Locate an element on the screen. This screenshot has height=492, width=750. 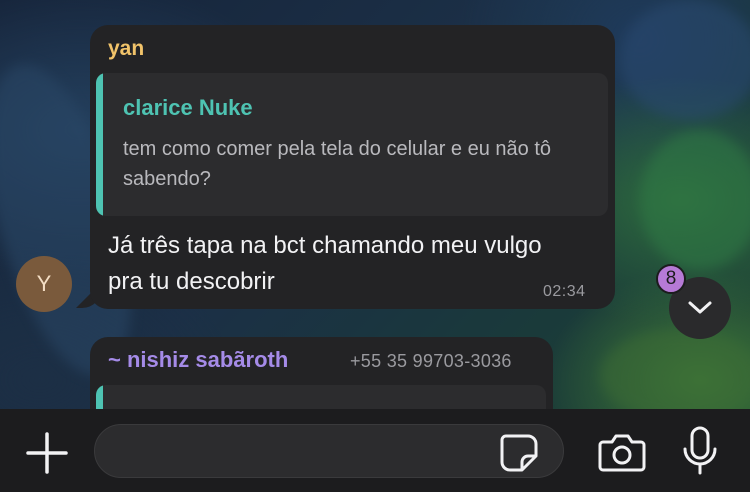
unread-count-badge: 8 is located at coordinates (671, 279).